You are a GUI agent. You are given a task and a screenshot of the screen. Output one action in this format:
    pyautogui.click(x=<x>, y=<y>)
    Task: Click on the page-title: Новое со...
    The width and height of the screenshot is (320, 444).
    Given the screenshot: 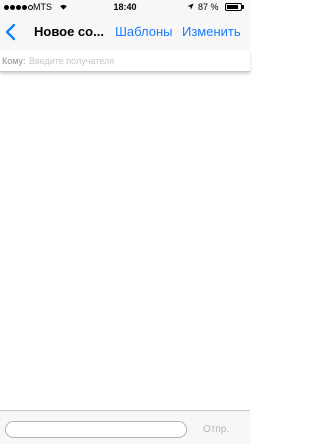 What is the action you would take?
    pyautogui.click(x=69, y=31)
    